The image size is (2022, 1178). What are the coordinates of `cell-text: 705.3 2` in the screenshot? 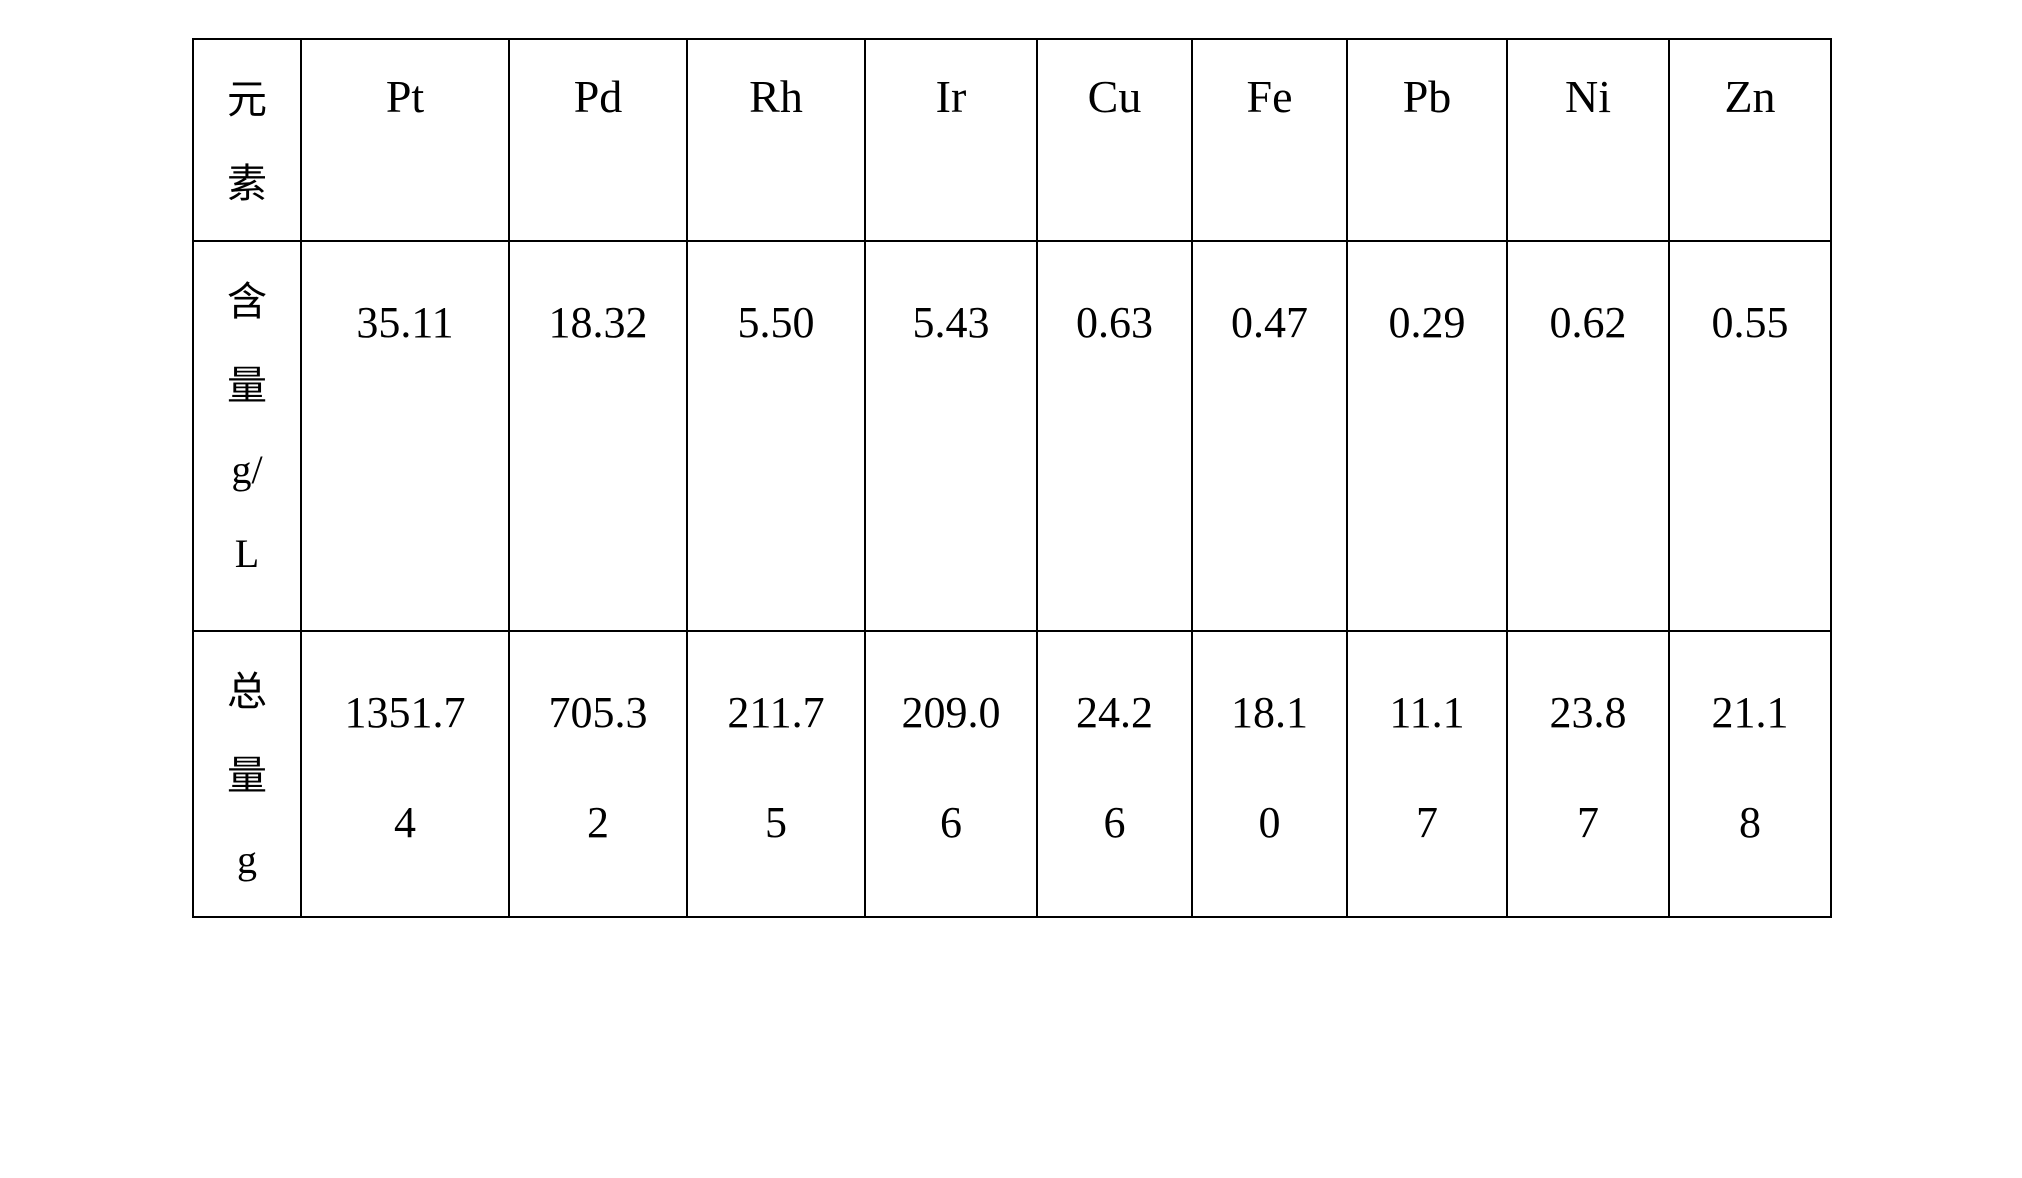 It's located at (598, 755).